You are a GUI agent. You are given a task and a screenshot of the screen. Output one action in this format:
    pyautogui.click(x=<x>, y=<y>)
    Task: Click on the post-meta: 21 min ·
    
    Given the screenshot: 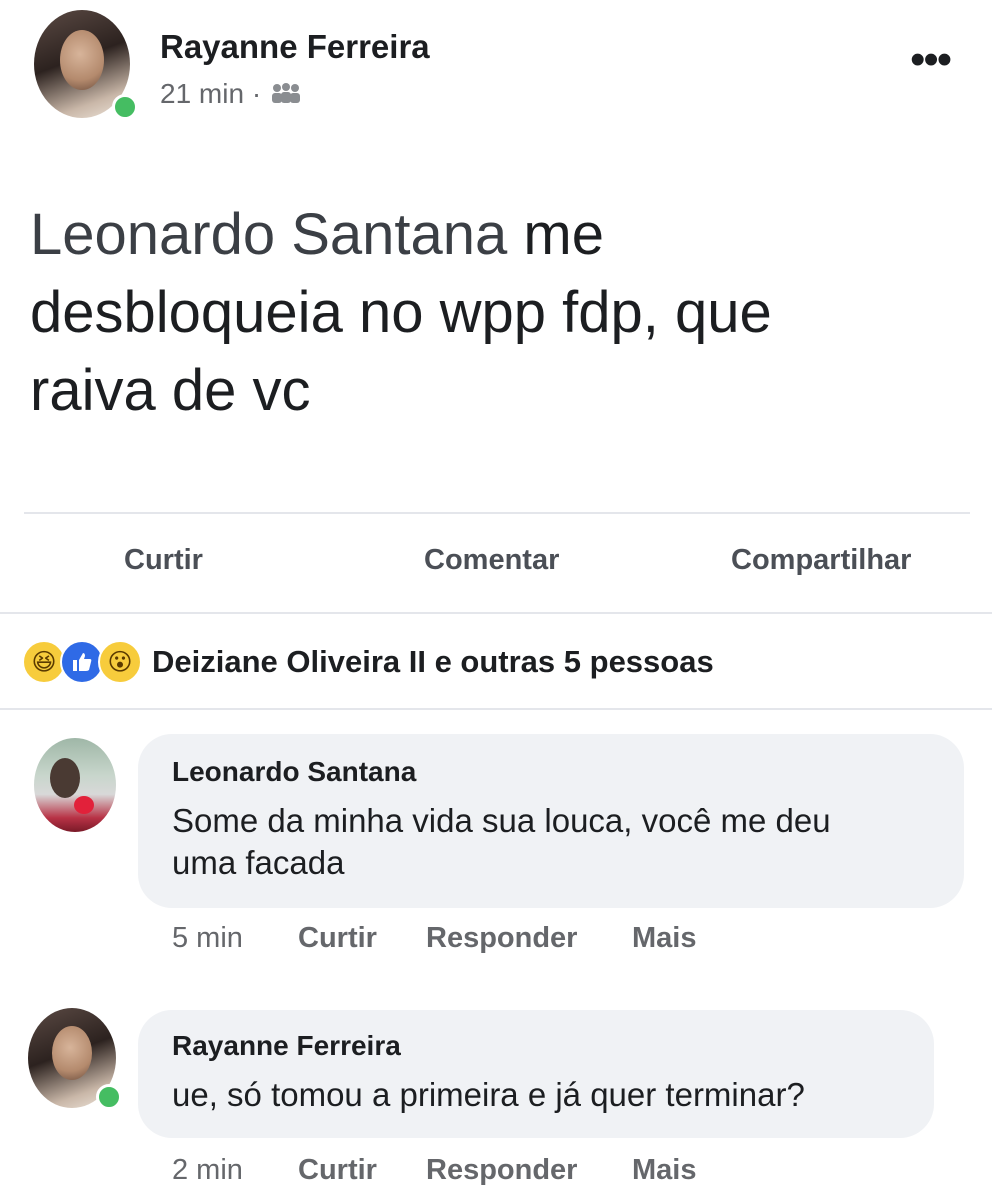 What is the action you would take?
    pyautogui.click(x=231, y=95)
    